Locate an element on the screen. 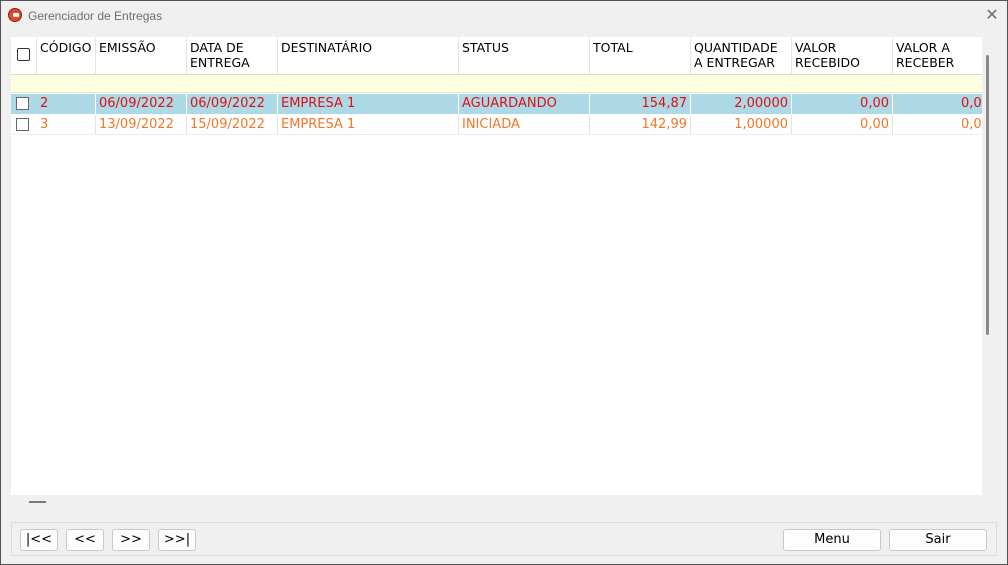 The height and width of the screenshot is (565, 1008). window-title: Gerenciador de Entregas is located at coordinates (95, 16).